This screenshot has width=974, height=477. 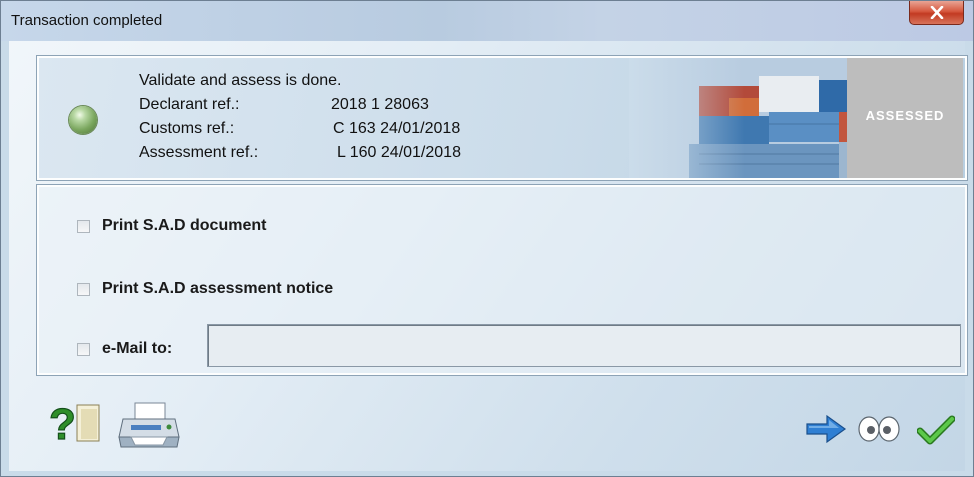 I want to click on assessment-ref-value: L 160 24/01/2018, so click(x=399, y=152).